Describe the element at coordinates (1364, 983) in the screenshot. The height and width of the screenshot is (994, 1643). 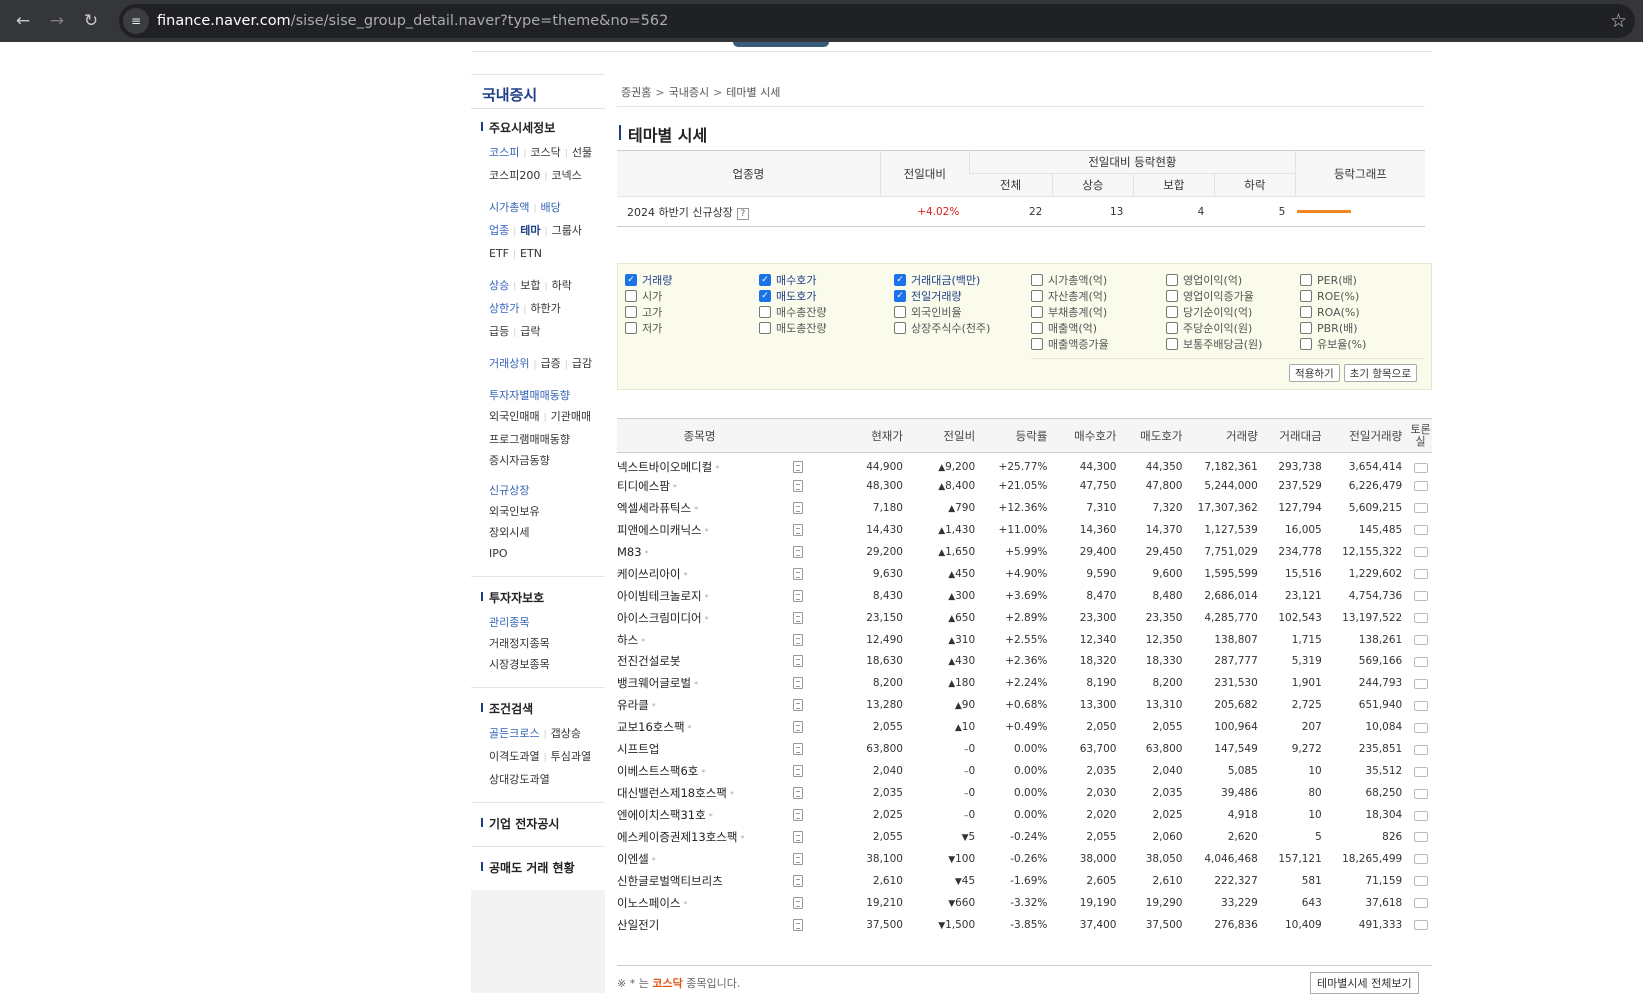
I see `view-all-themes-button: 테마별시세 전체보기` at that location.